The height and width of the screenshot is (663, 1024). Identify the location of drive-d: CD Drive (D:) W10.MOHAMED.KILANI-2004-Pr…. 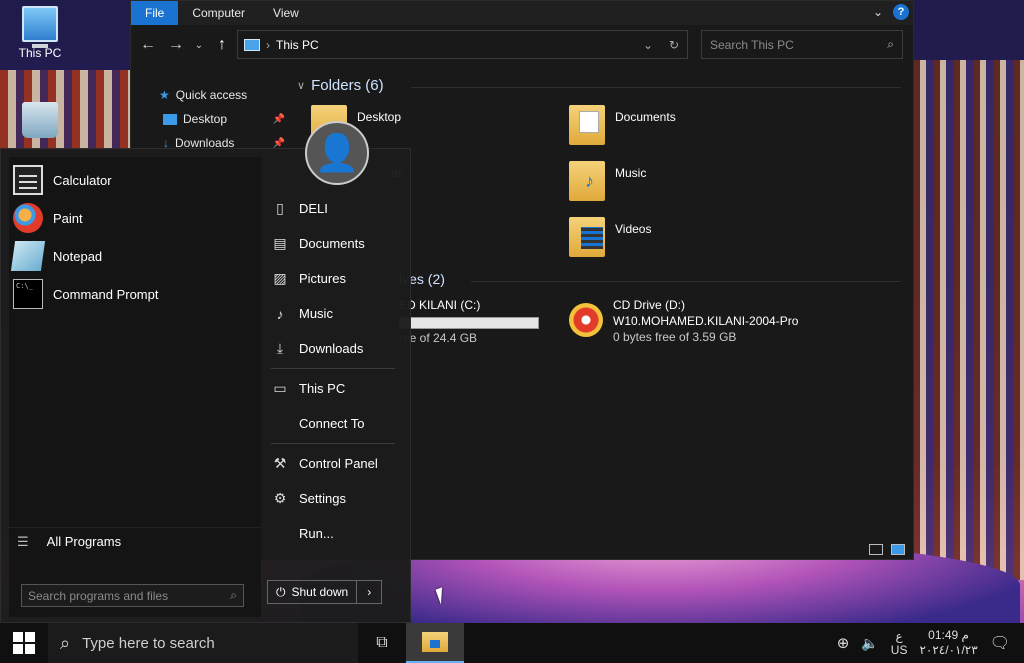
(683, 321).